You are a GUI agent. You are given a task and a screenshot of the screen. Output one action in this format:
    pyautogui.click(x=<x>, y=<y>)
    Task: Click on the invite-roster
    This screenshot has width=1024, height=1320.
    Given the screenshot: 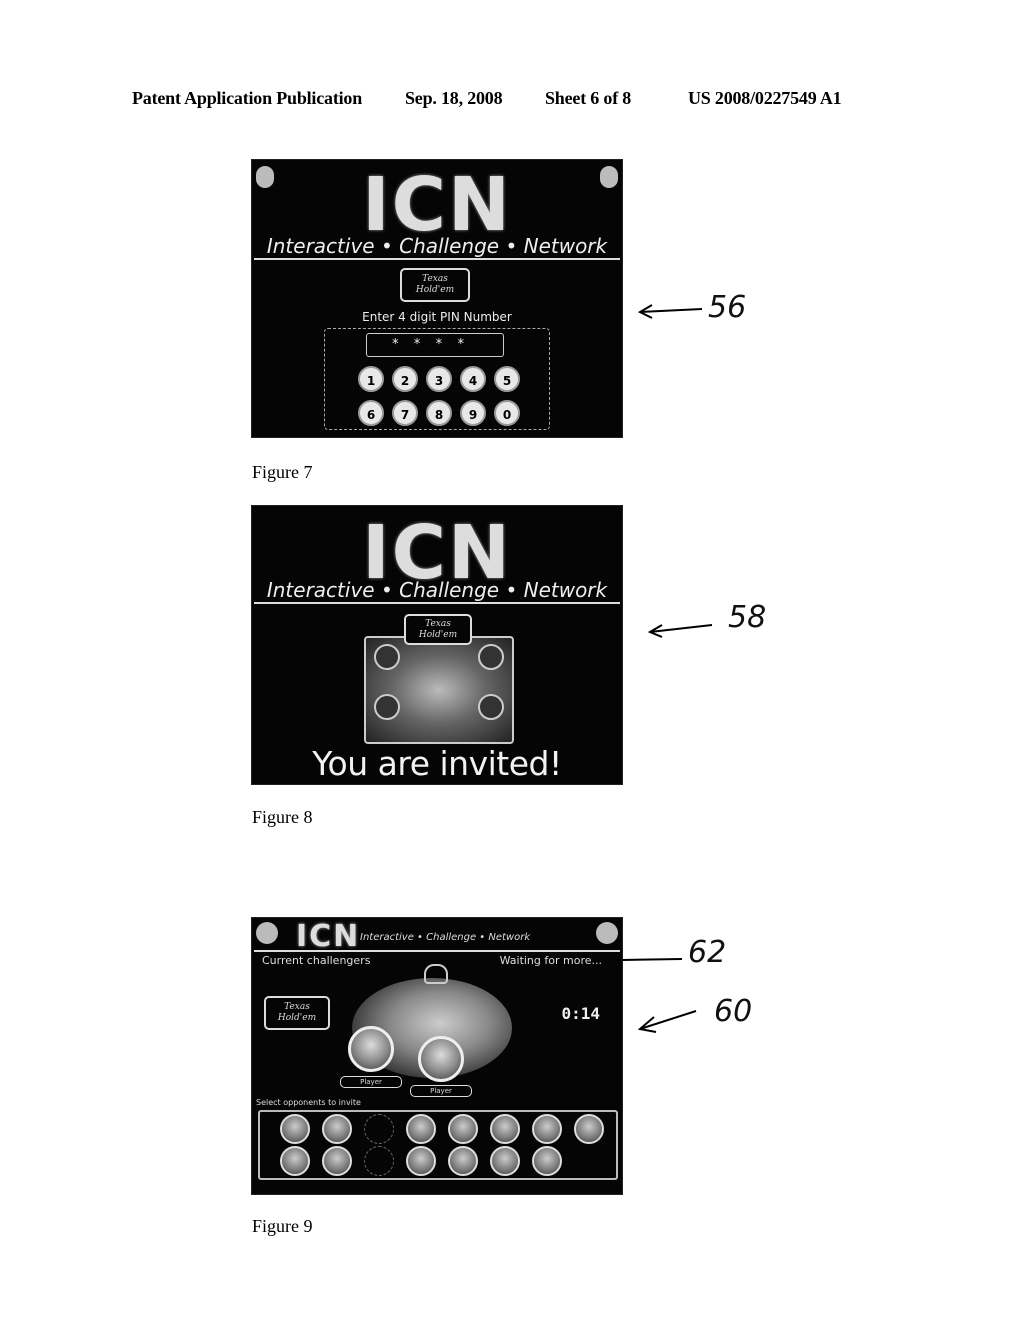 What is the action you would take?
    pyautogui.click(x=438, y=1145)
    